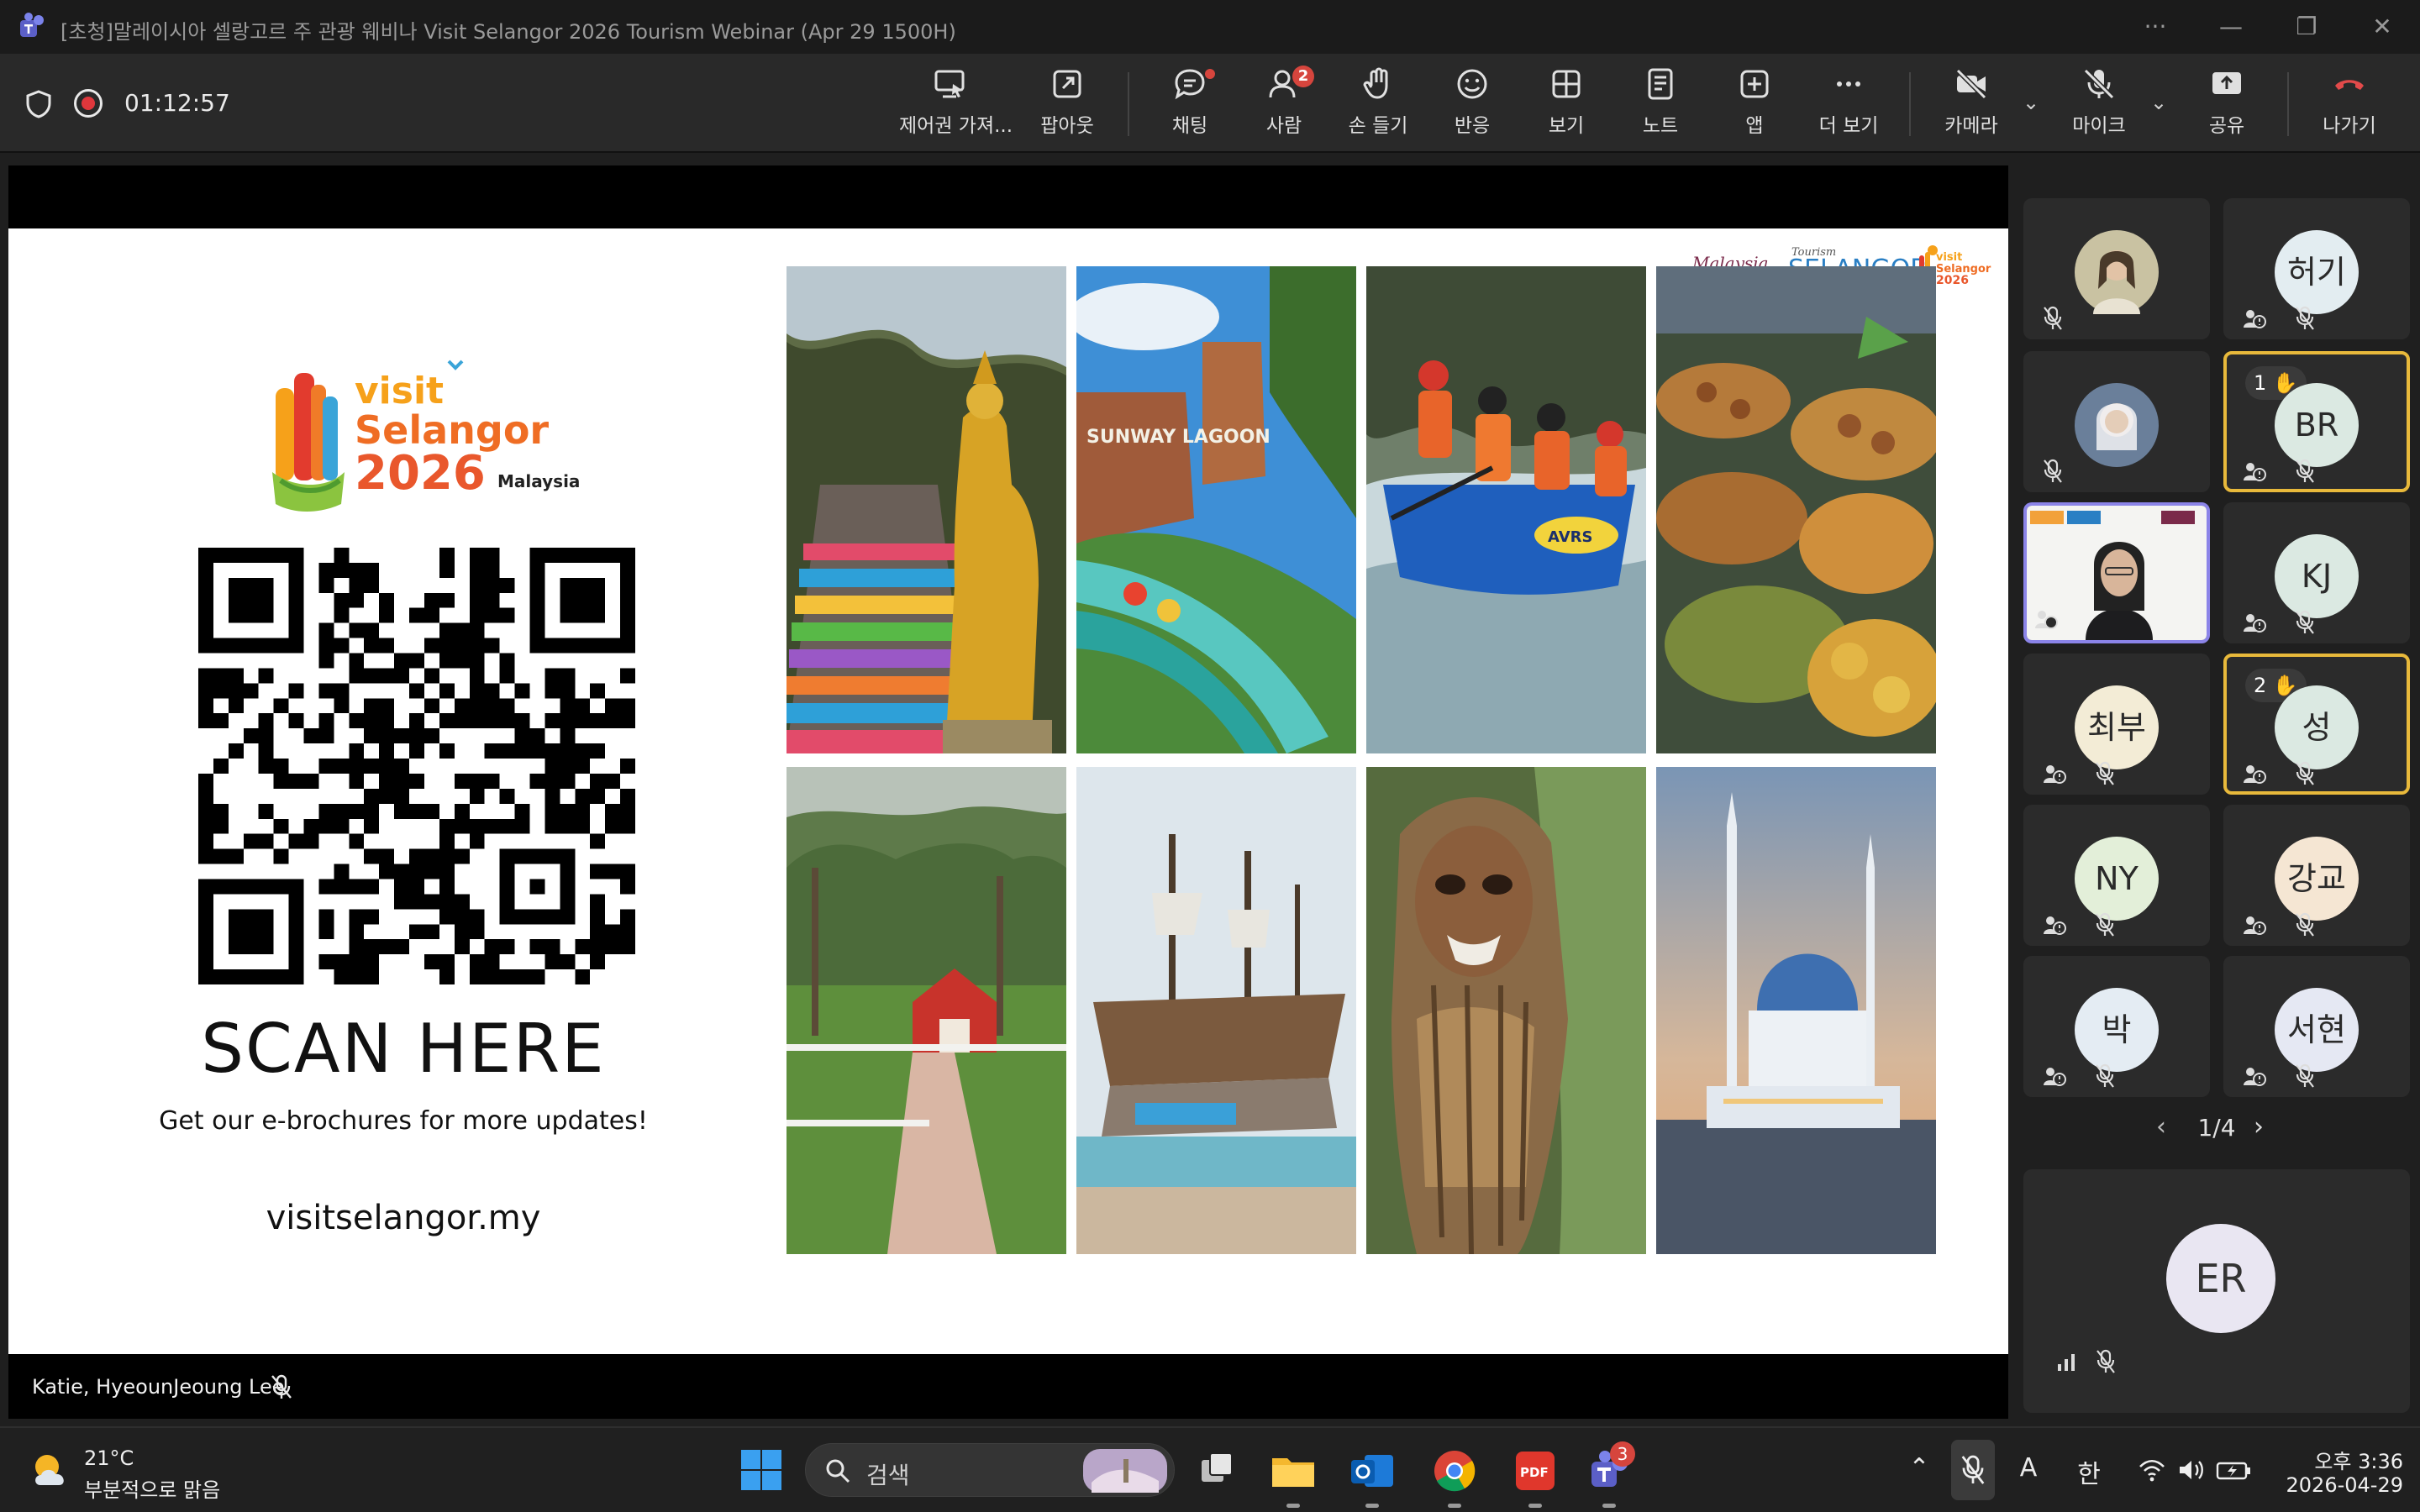  I want to click on view-icon, so click(1566, 84).